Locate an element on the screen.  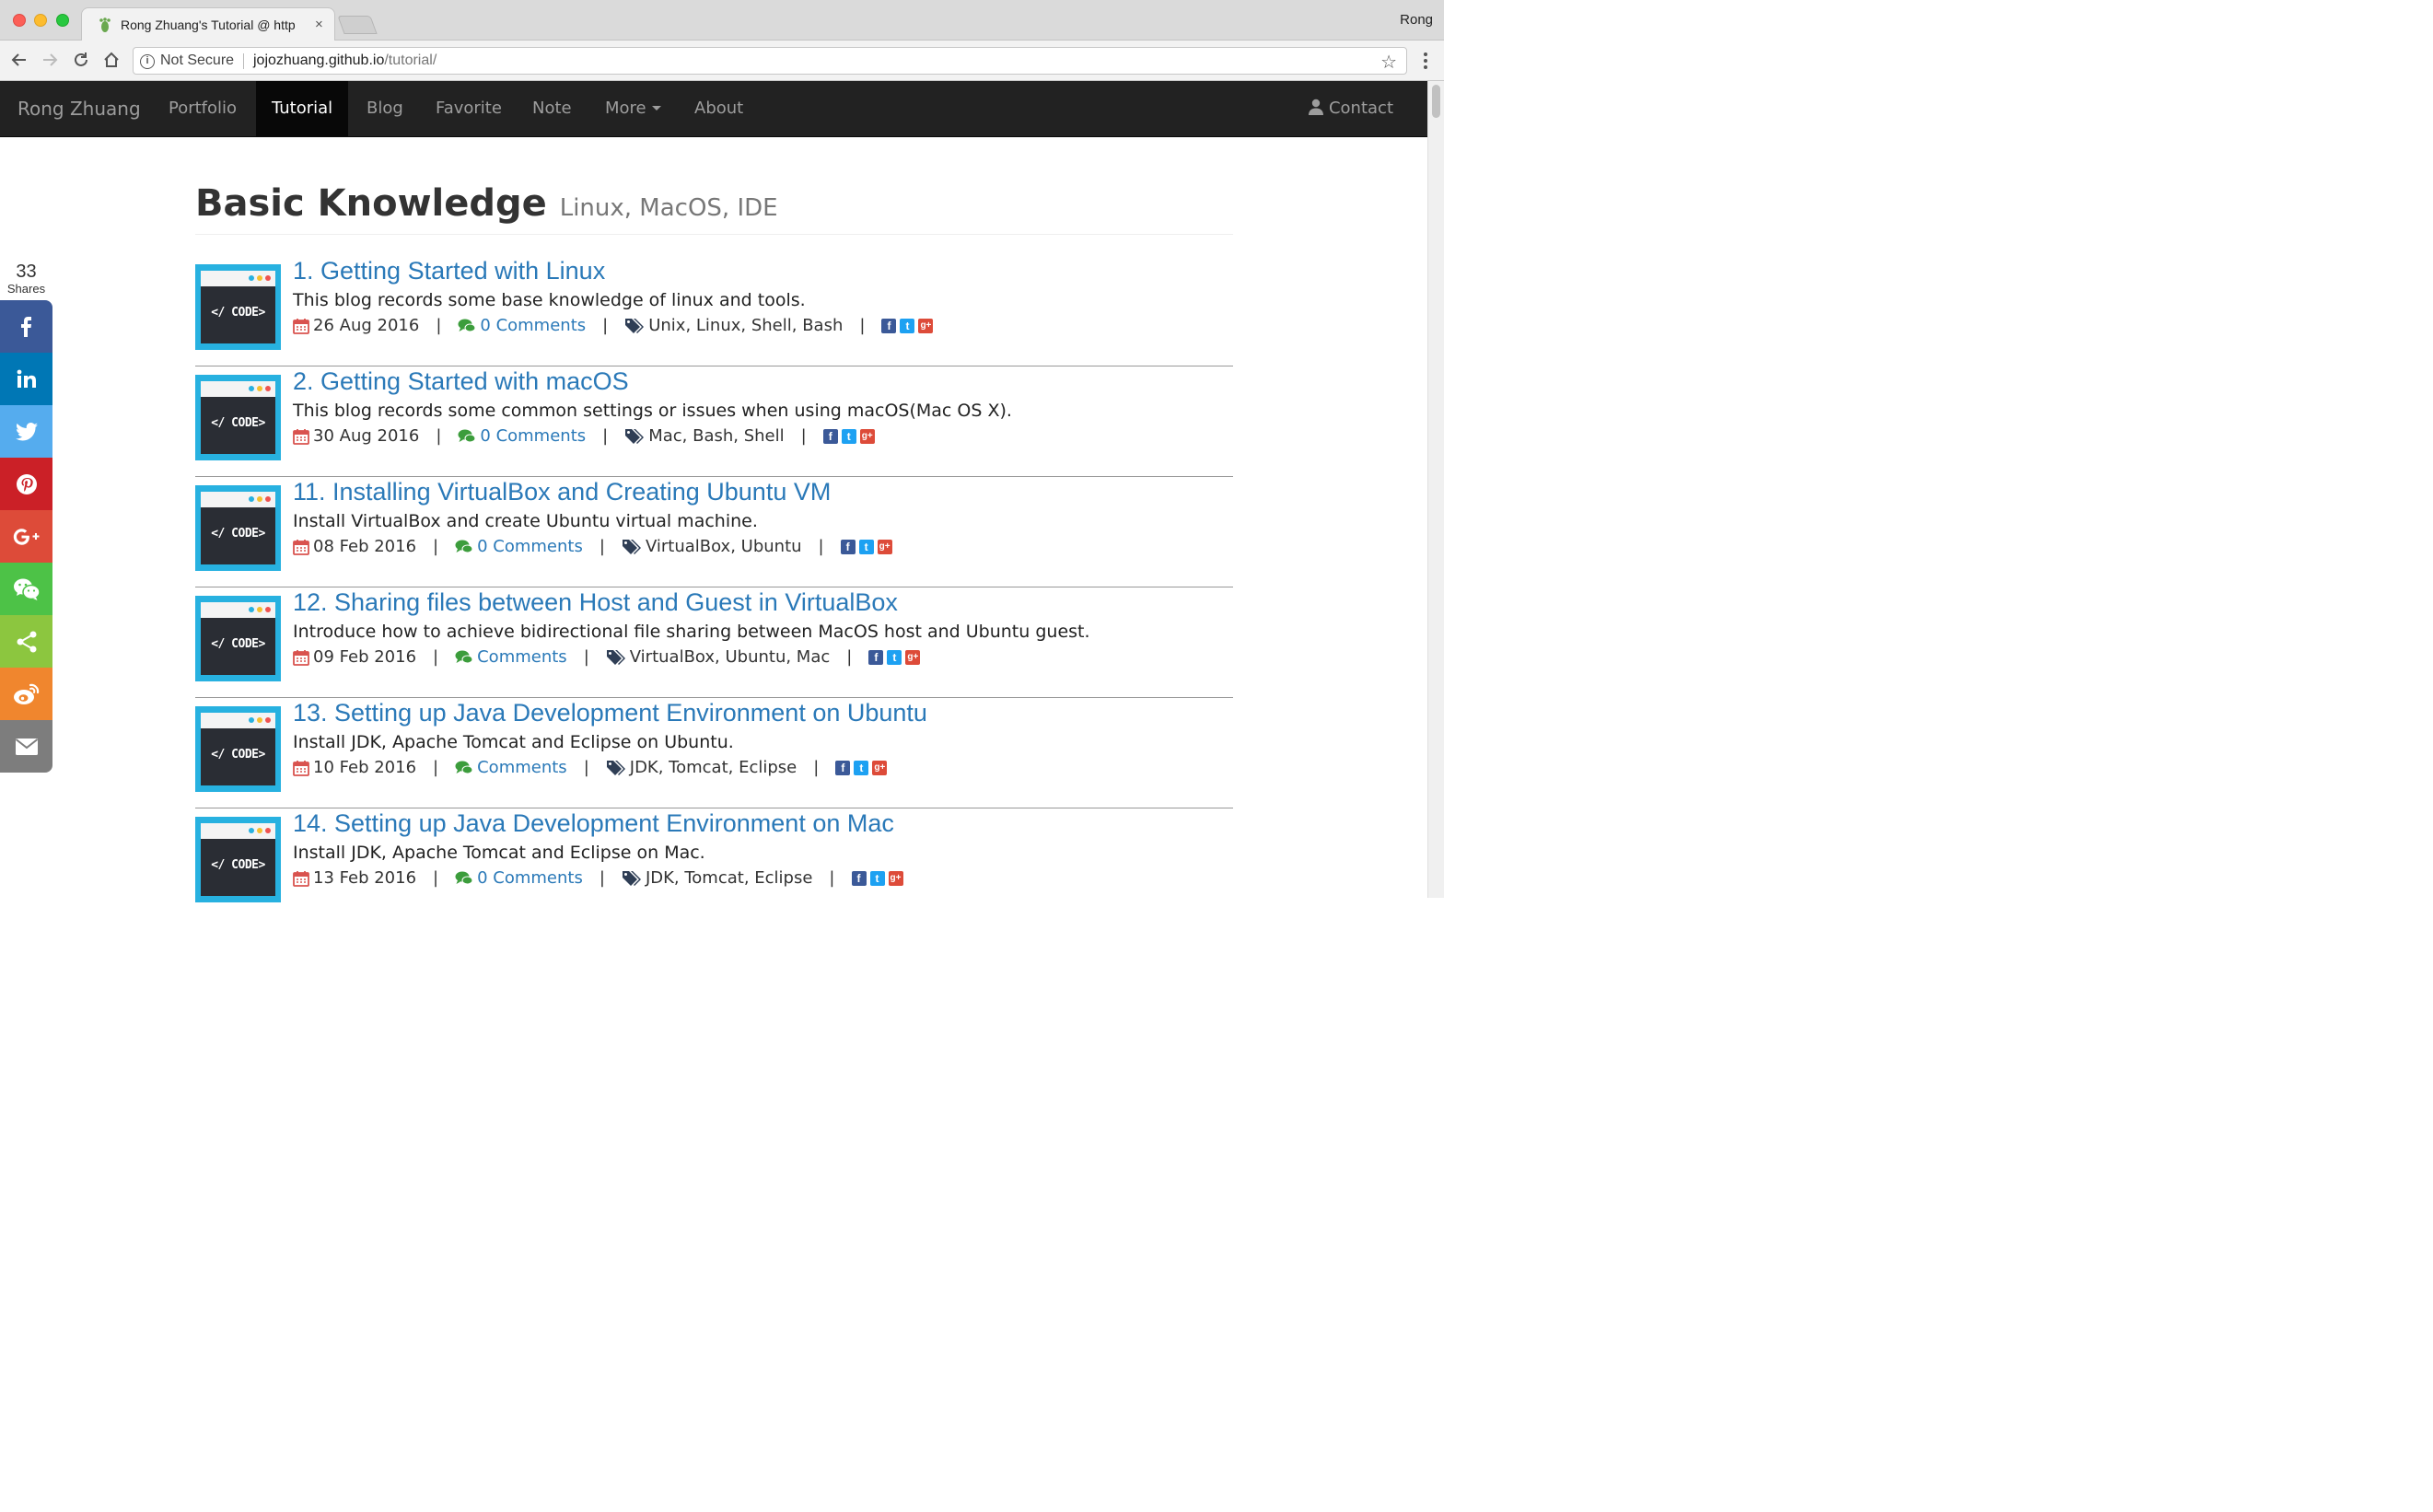
share-more-button is located at coordinates (26, 641).